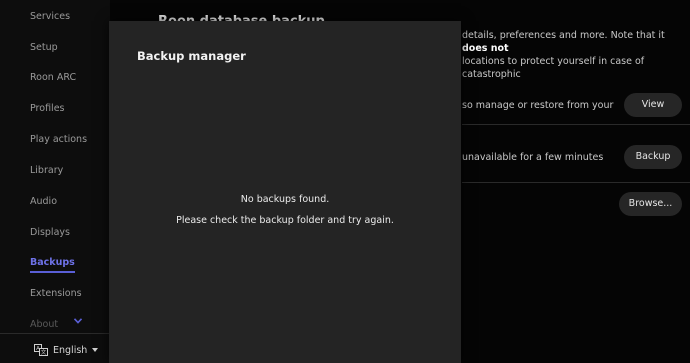 This screenshot has height=363, width=690. What do you see at coordinates (58, 139) in the screenshot?
I see `sidebar-item-play-actions: Play actions` at bounding box center [58, 139].